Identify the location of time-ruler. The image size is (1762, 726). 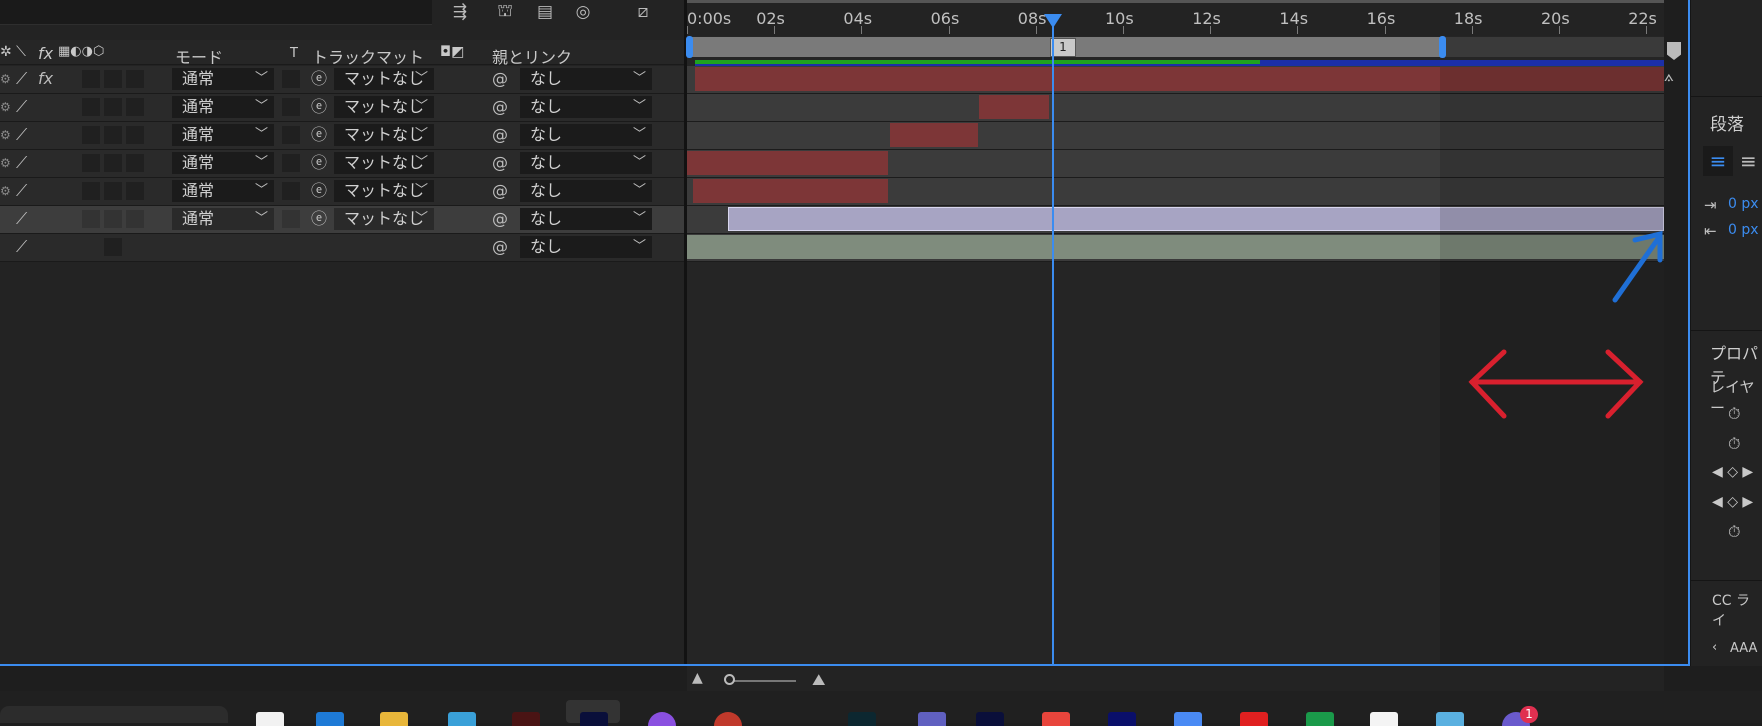
(1175, 18).